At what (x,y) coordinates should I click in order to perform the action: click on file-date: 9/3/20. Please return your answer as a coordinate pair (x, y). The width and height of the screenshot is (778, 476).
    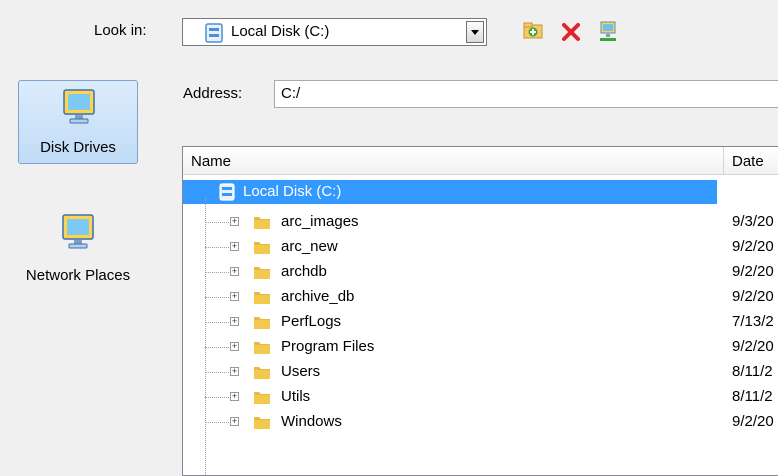
    Looking at the image, I should click on (753, 221).